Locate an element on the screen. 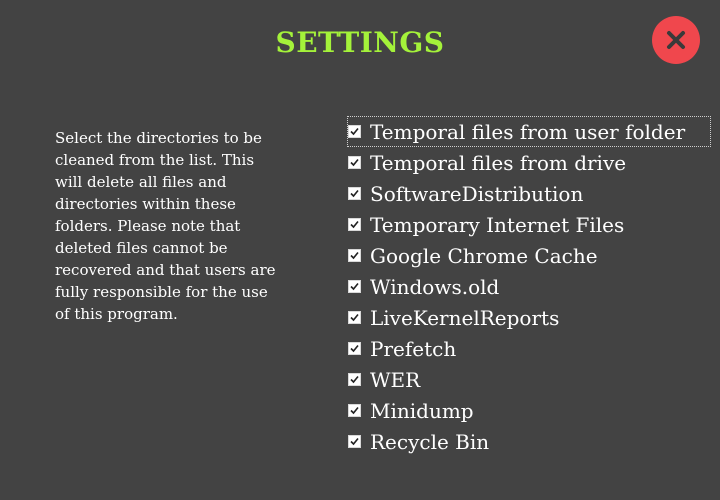  directory-item-software-distribution: SoftwareDistribution is located at coordinates (529, 193).